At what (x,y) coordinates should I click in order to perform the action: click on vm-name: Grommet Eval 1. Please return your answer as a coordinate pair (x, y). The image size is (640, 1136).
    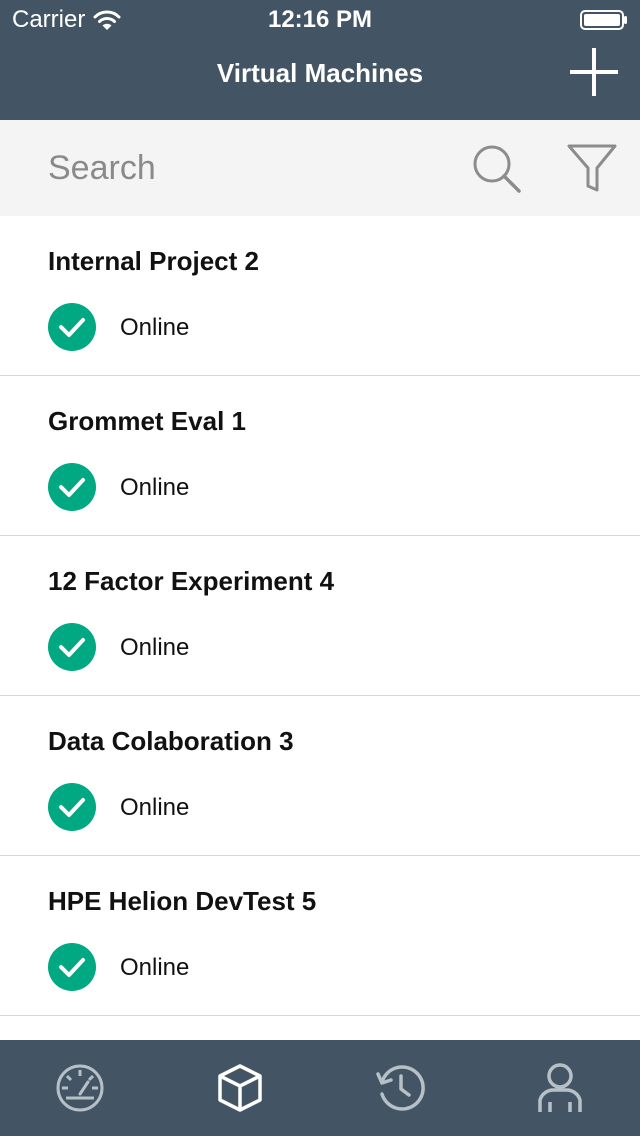
    Looking at the image, I should click on (147, 421).